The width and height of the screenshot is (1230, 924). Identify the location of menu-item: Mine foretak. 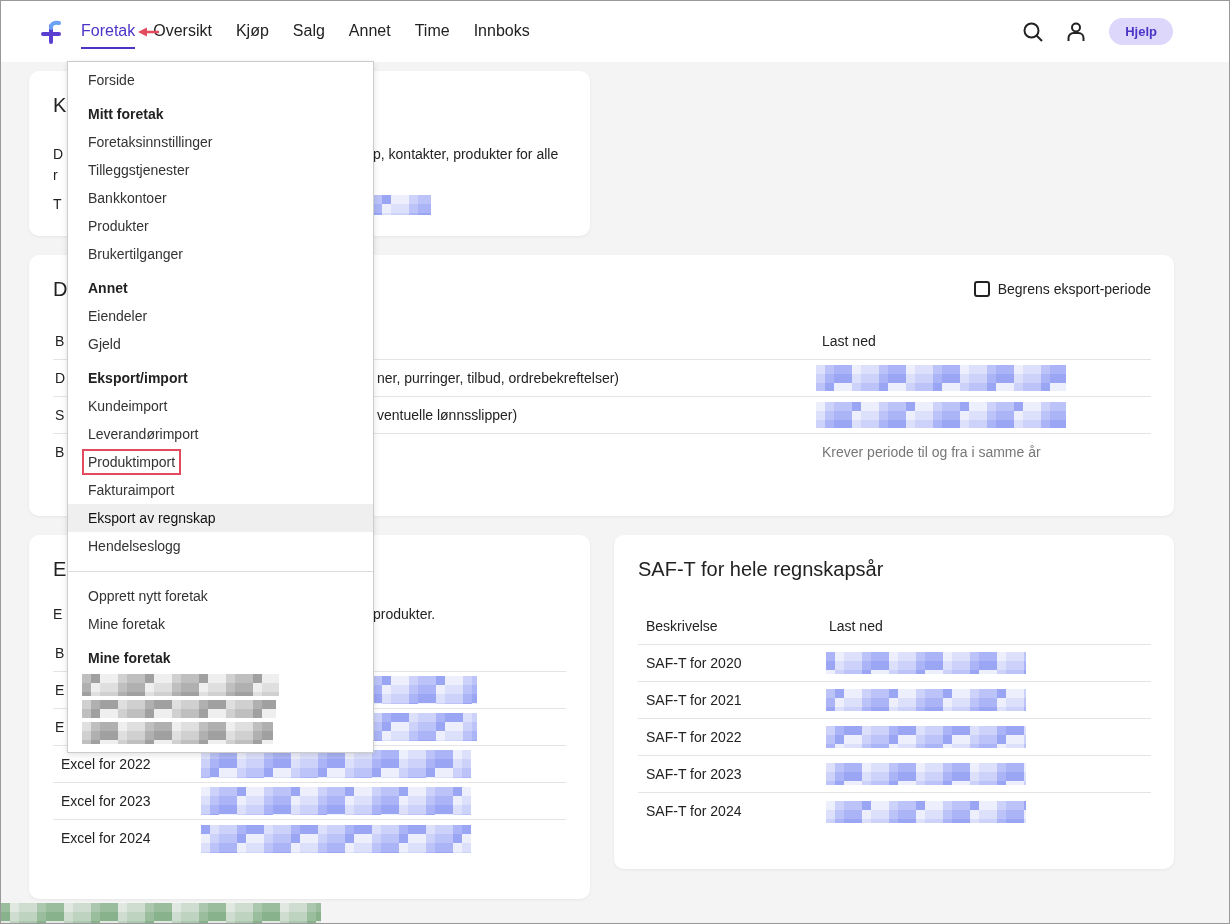
(220, 624).